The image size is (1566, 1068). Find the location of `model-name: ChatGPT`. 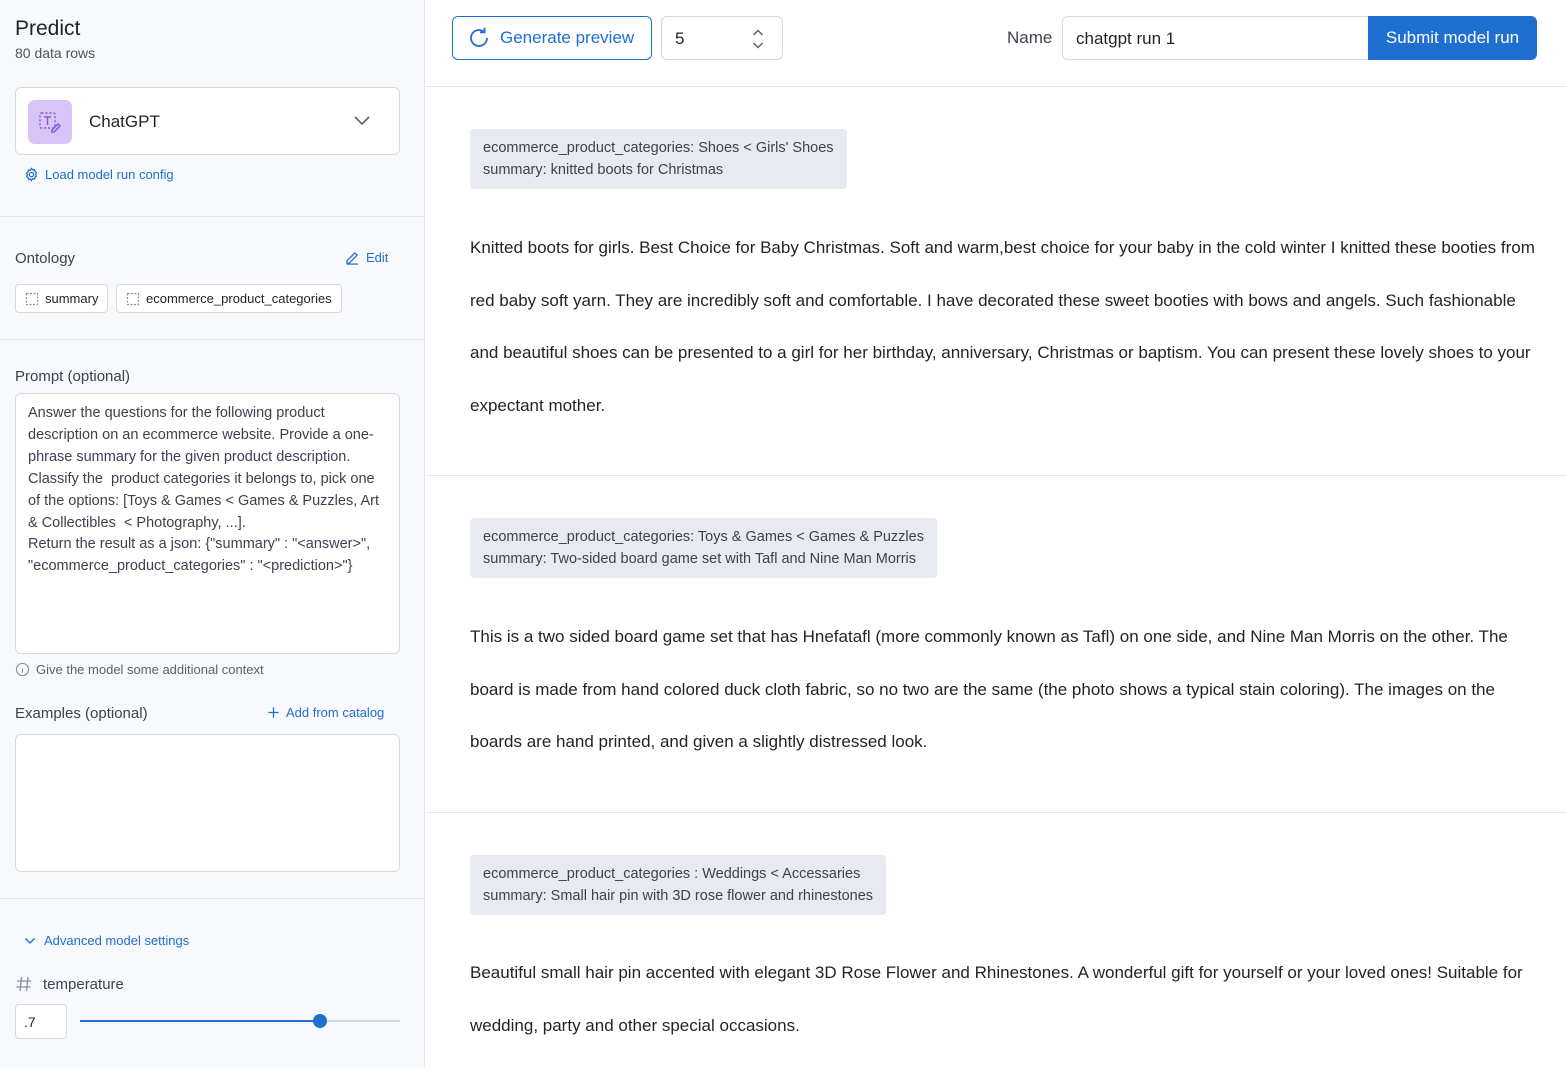

model-name: ChatGPT is located at coordinates (124, 121).